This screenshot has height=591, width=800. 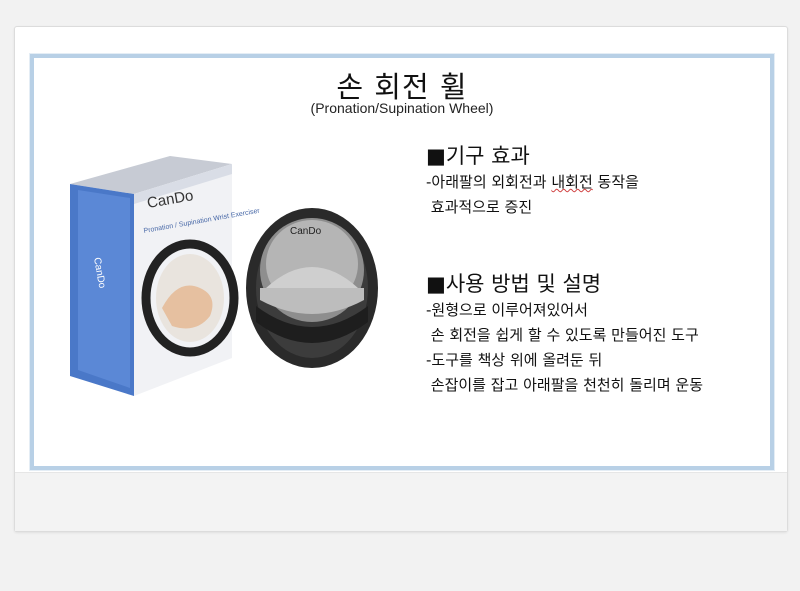 What do you see at coordinates (479, 207) in the screenshot?
I see `effects-line-2: 효과적으로 증진` at bounding box center [479, 207].